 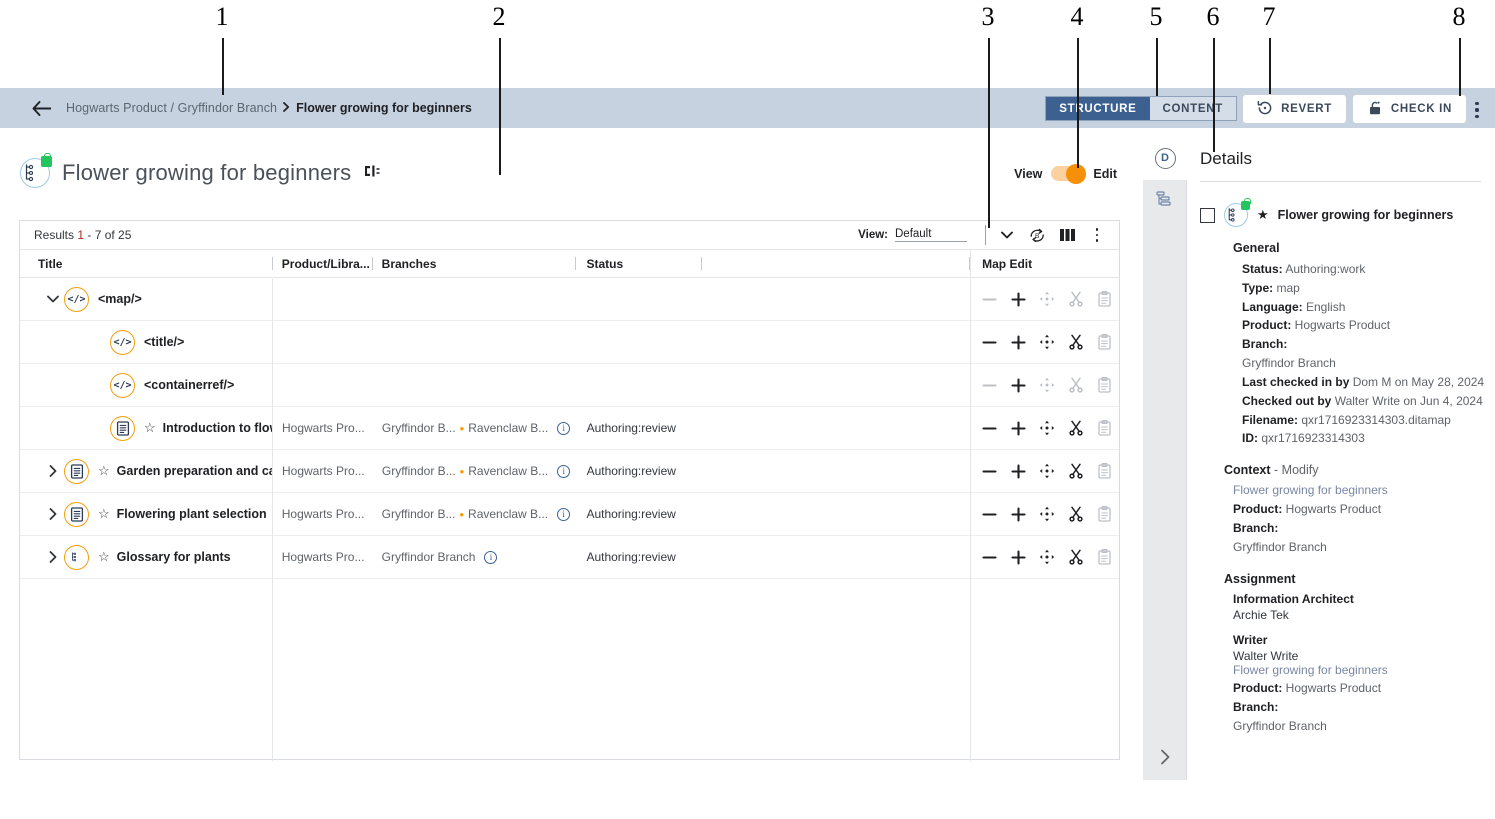 I want to click on check-in-button: CHECK IN, so click(x=1409, y=109).